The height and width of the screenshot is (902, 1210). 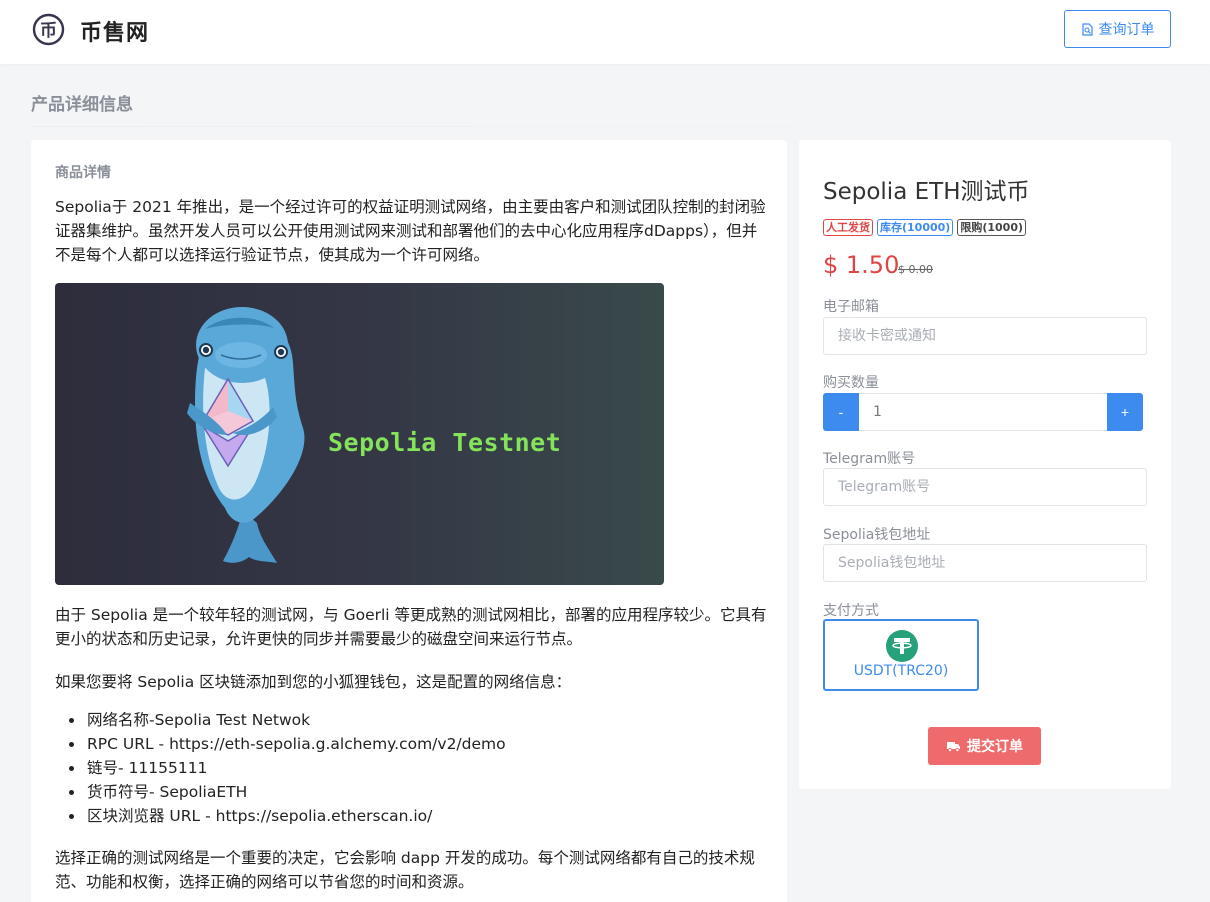 I want to click on quantity-decrease-button: -, so click(x=841, y=412).